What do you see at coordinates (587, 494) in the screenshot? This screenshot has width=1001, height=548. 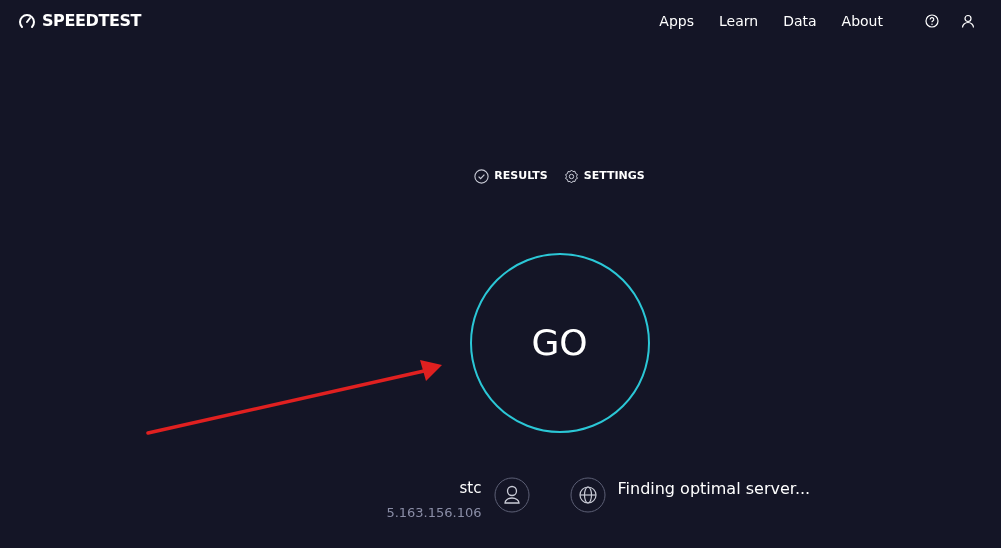 I see `globe-icon` at bounding box center [587, 494].